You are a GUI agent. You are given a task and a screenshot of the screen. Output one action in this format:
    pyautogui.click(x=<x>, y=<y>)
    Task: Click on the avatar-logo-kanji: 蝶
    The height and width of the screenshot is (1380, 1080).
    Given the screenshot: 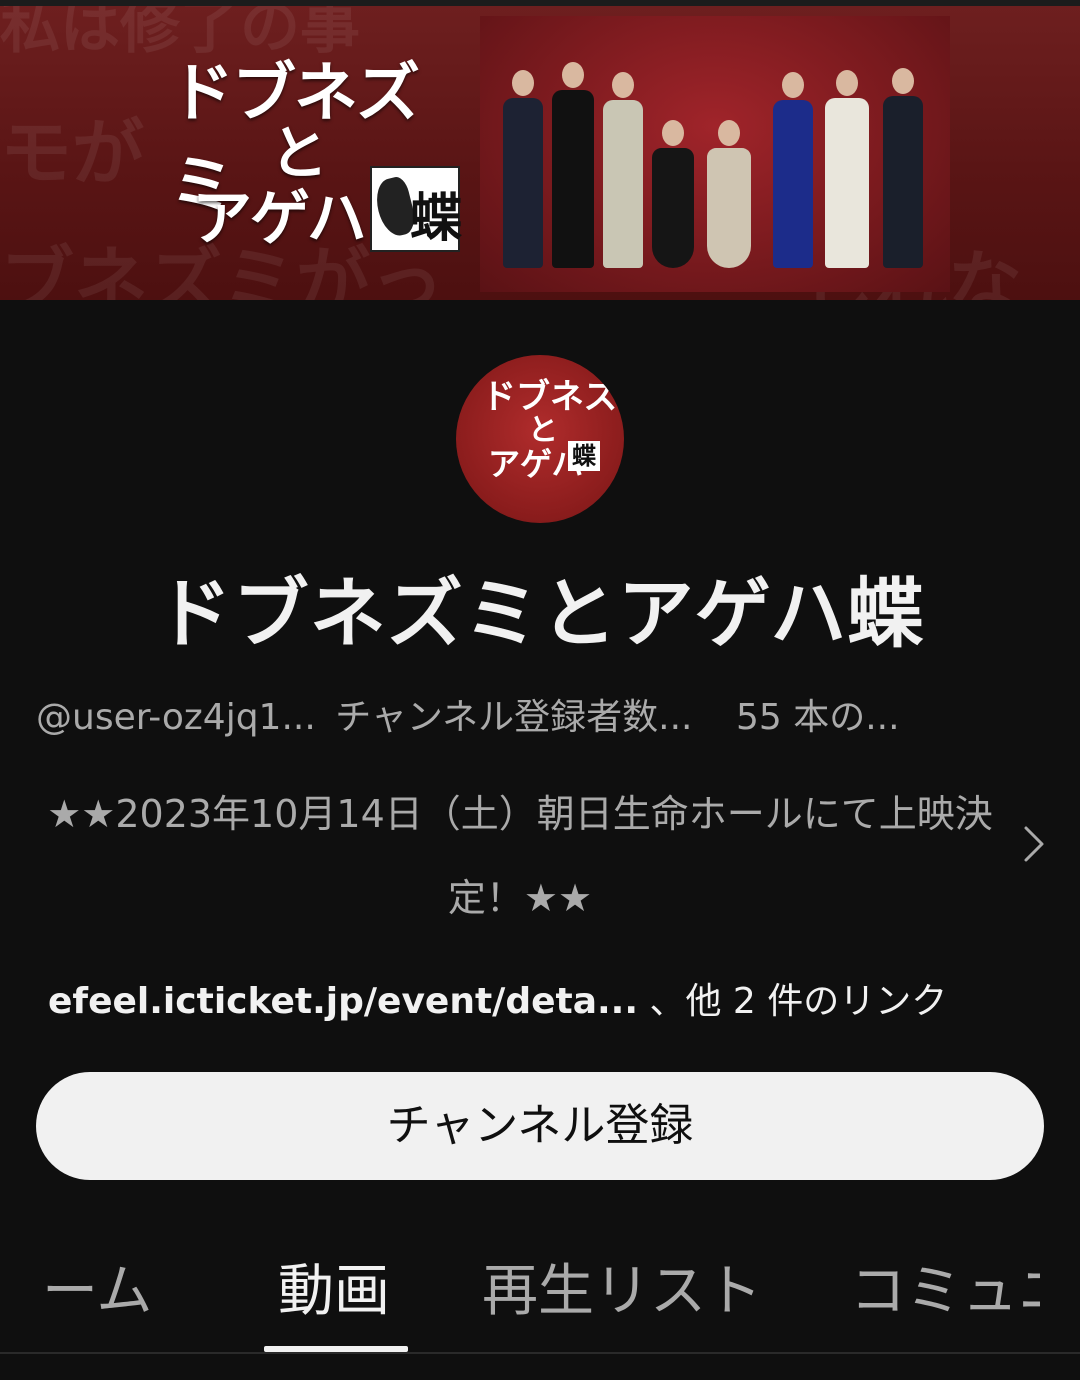 What is the action you would take?
    pyautogui.click(x=584, y=456)
    